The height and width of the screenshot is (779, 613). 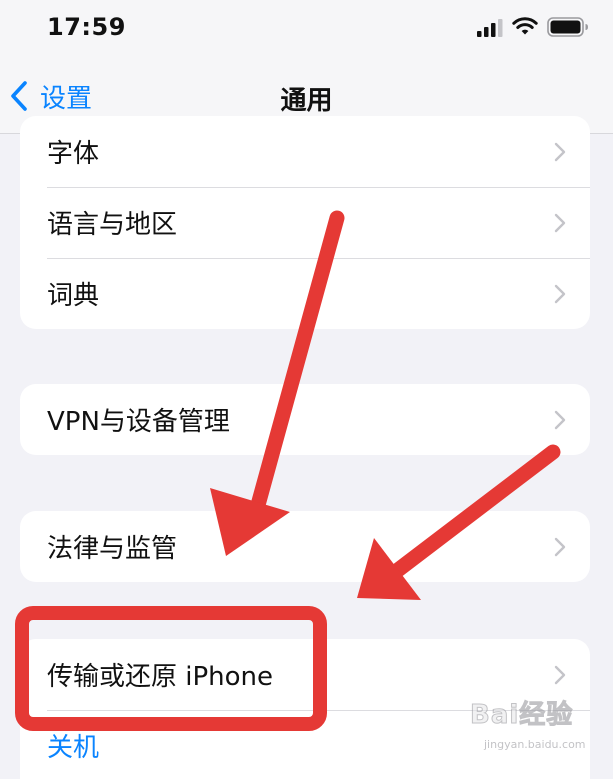 What do you see at coordinates (525, 26) in the screenshot?
I see `wifi-icon` at bounding box center [525, 26].